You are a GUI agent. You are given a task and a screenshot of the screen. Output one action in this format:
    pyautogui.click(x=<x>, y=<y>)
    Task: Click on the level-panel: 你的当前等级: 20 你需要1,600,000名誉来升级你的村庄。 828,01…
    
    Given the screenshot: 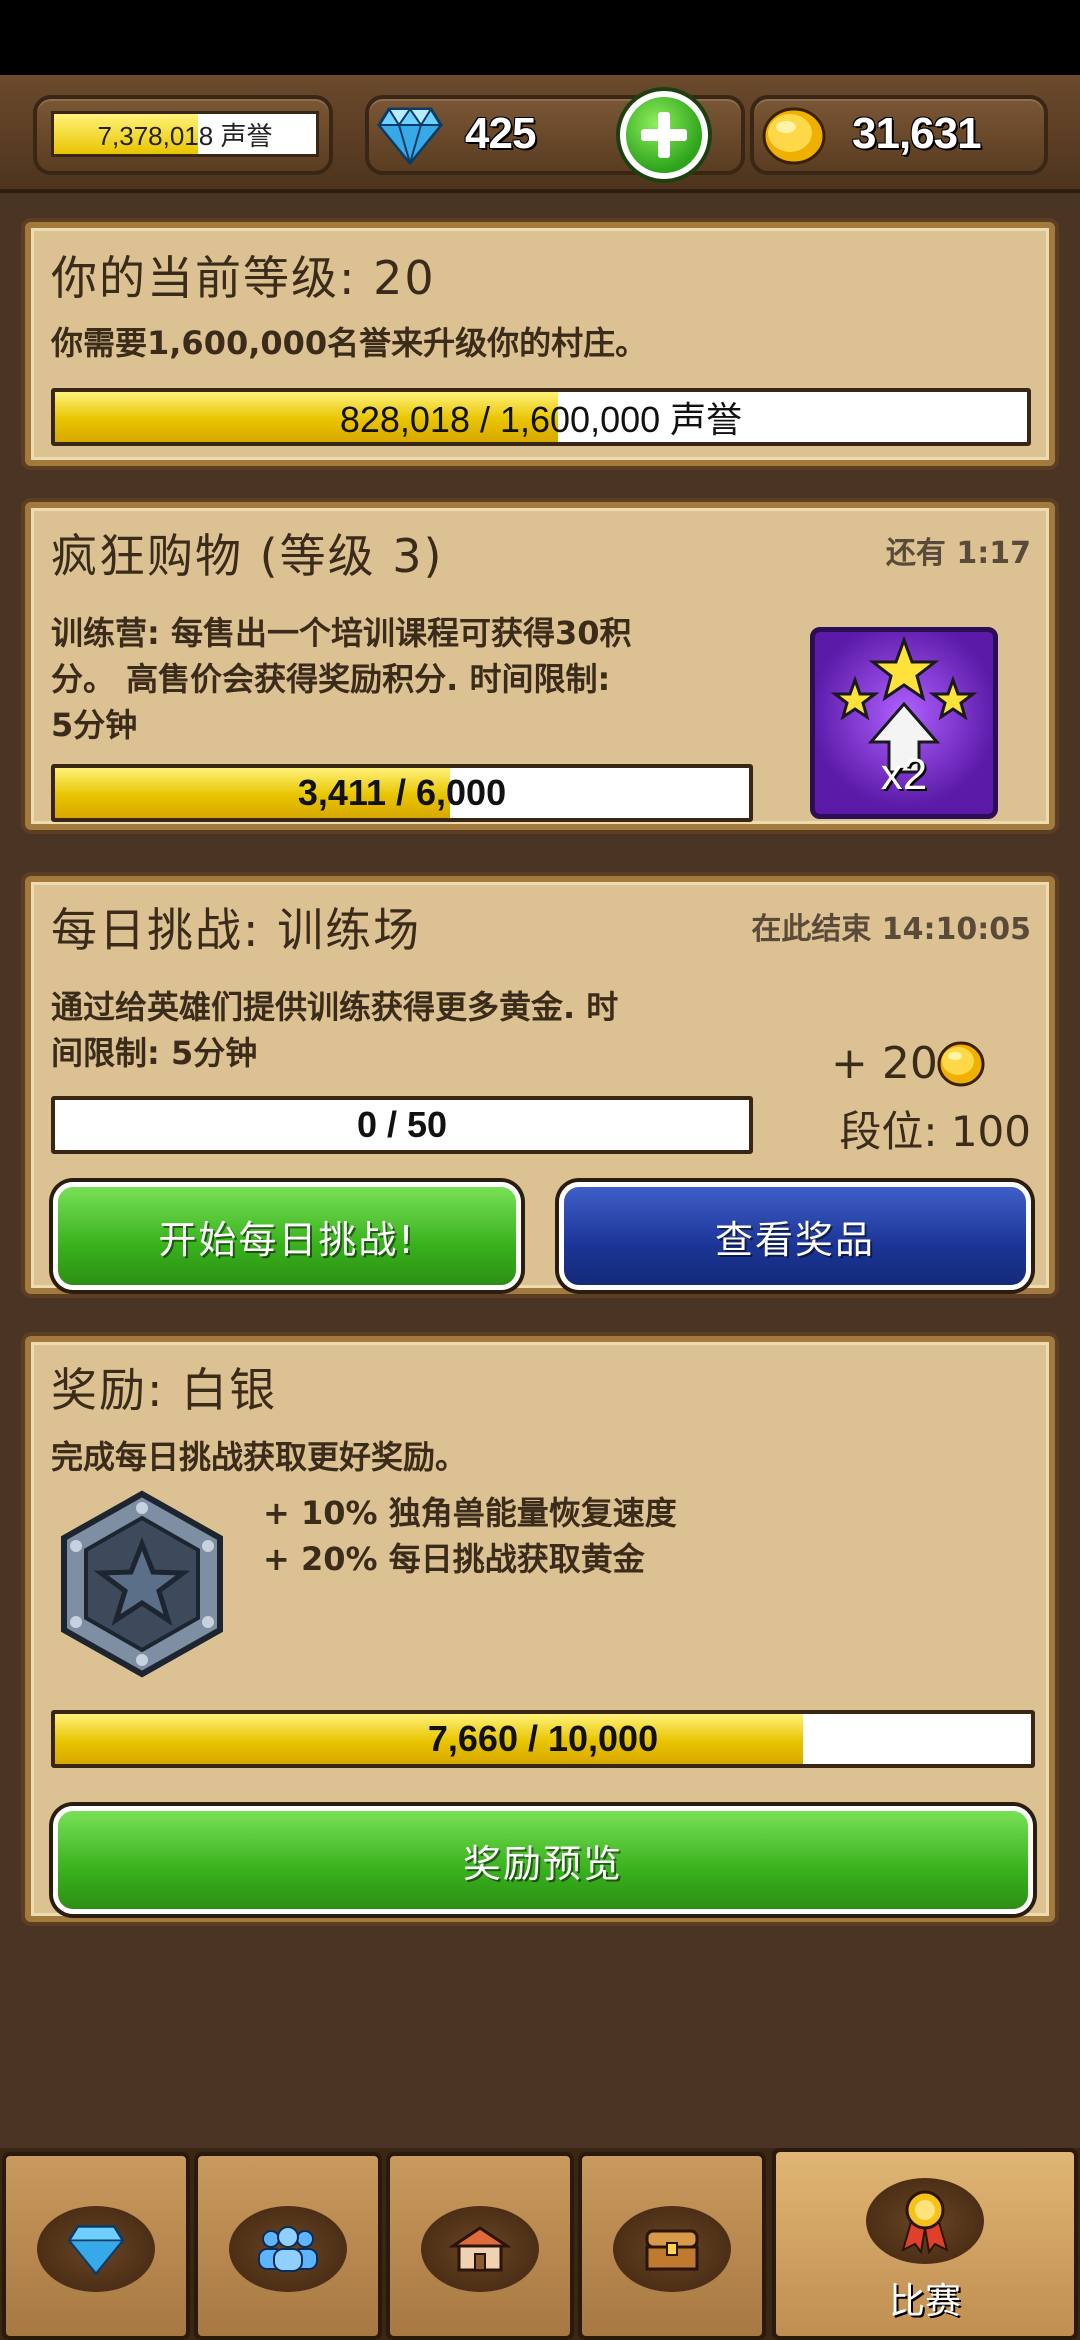 What is the action you would take?
    pyautogui.click(x=540, y=344)
    